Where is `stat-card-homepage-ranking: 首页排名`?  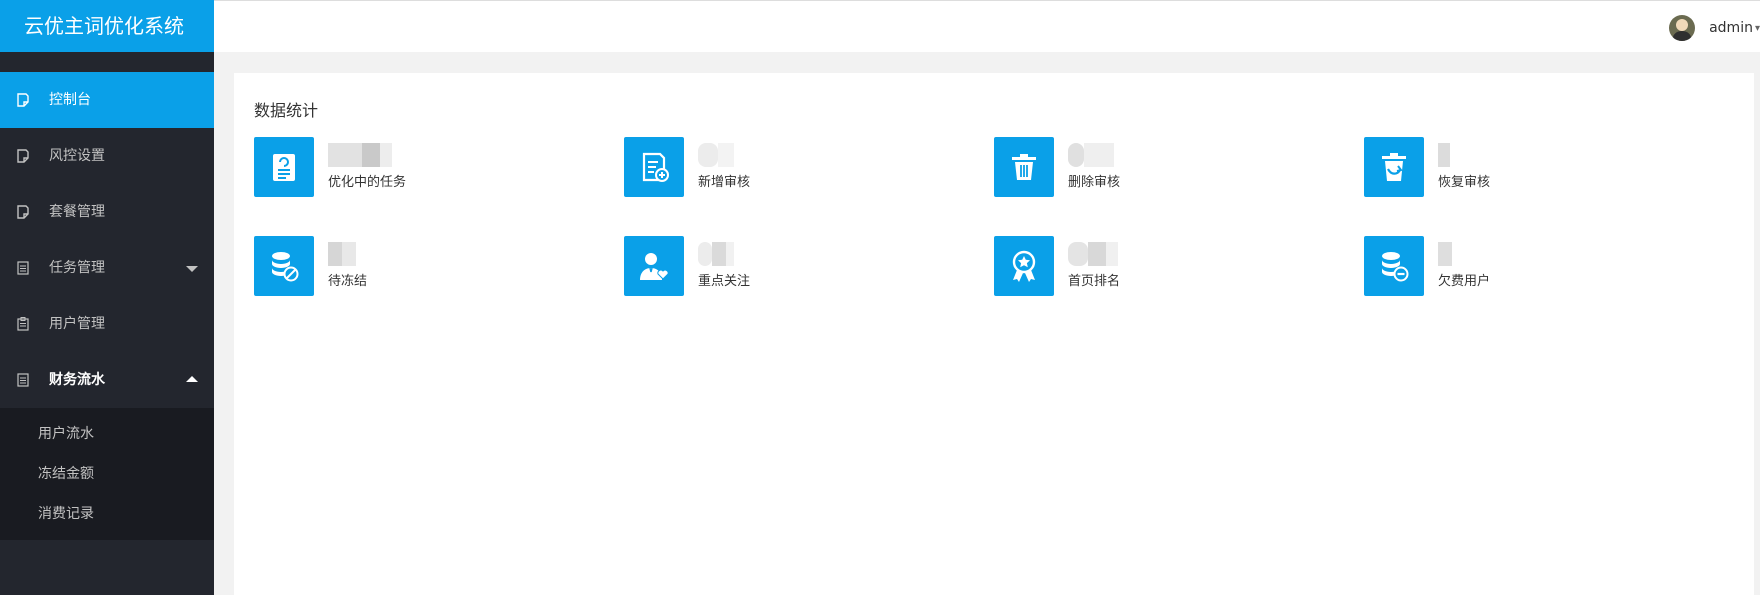 stat-card-homepage-ranking: 首页排名 is located at coordinates (1179, 266).